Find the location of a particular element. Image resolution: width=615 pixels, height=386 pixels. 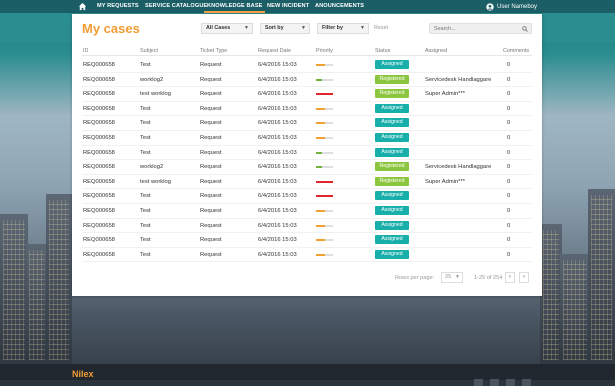

column-header-id: ID is located at coordinates (85, 51).